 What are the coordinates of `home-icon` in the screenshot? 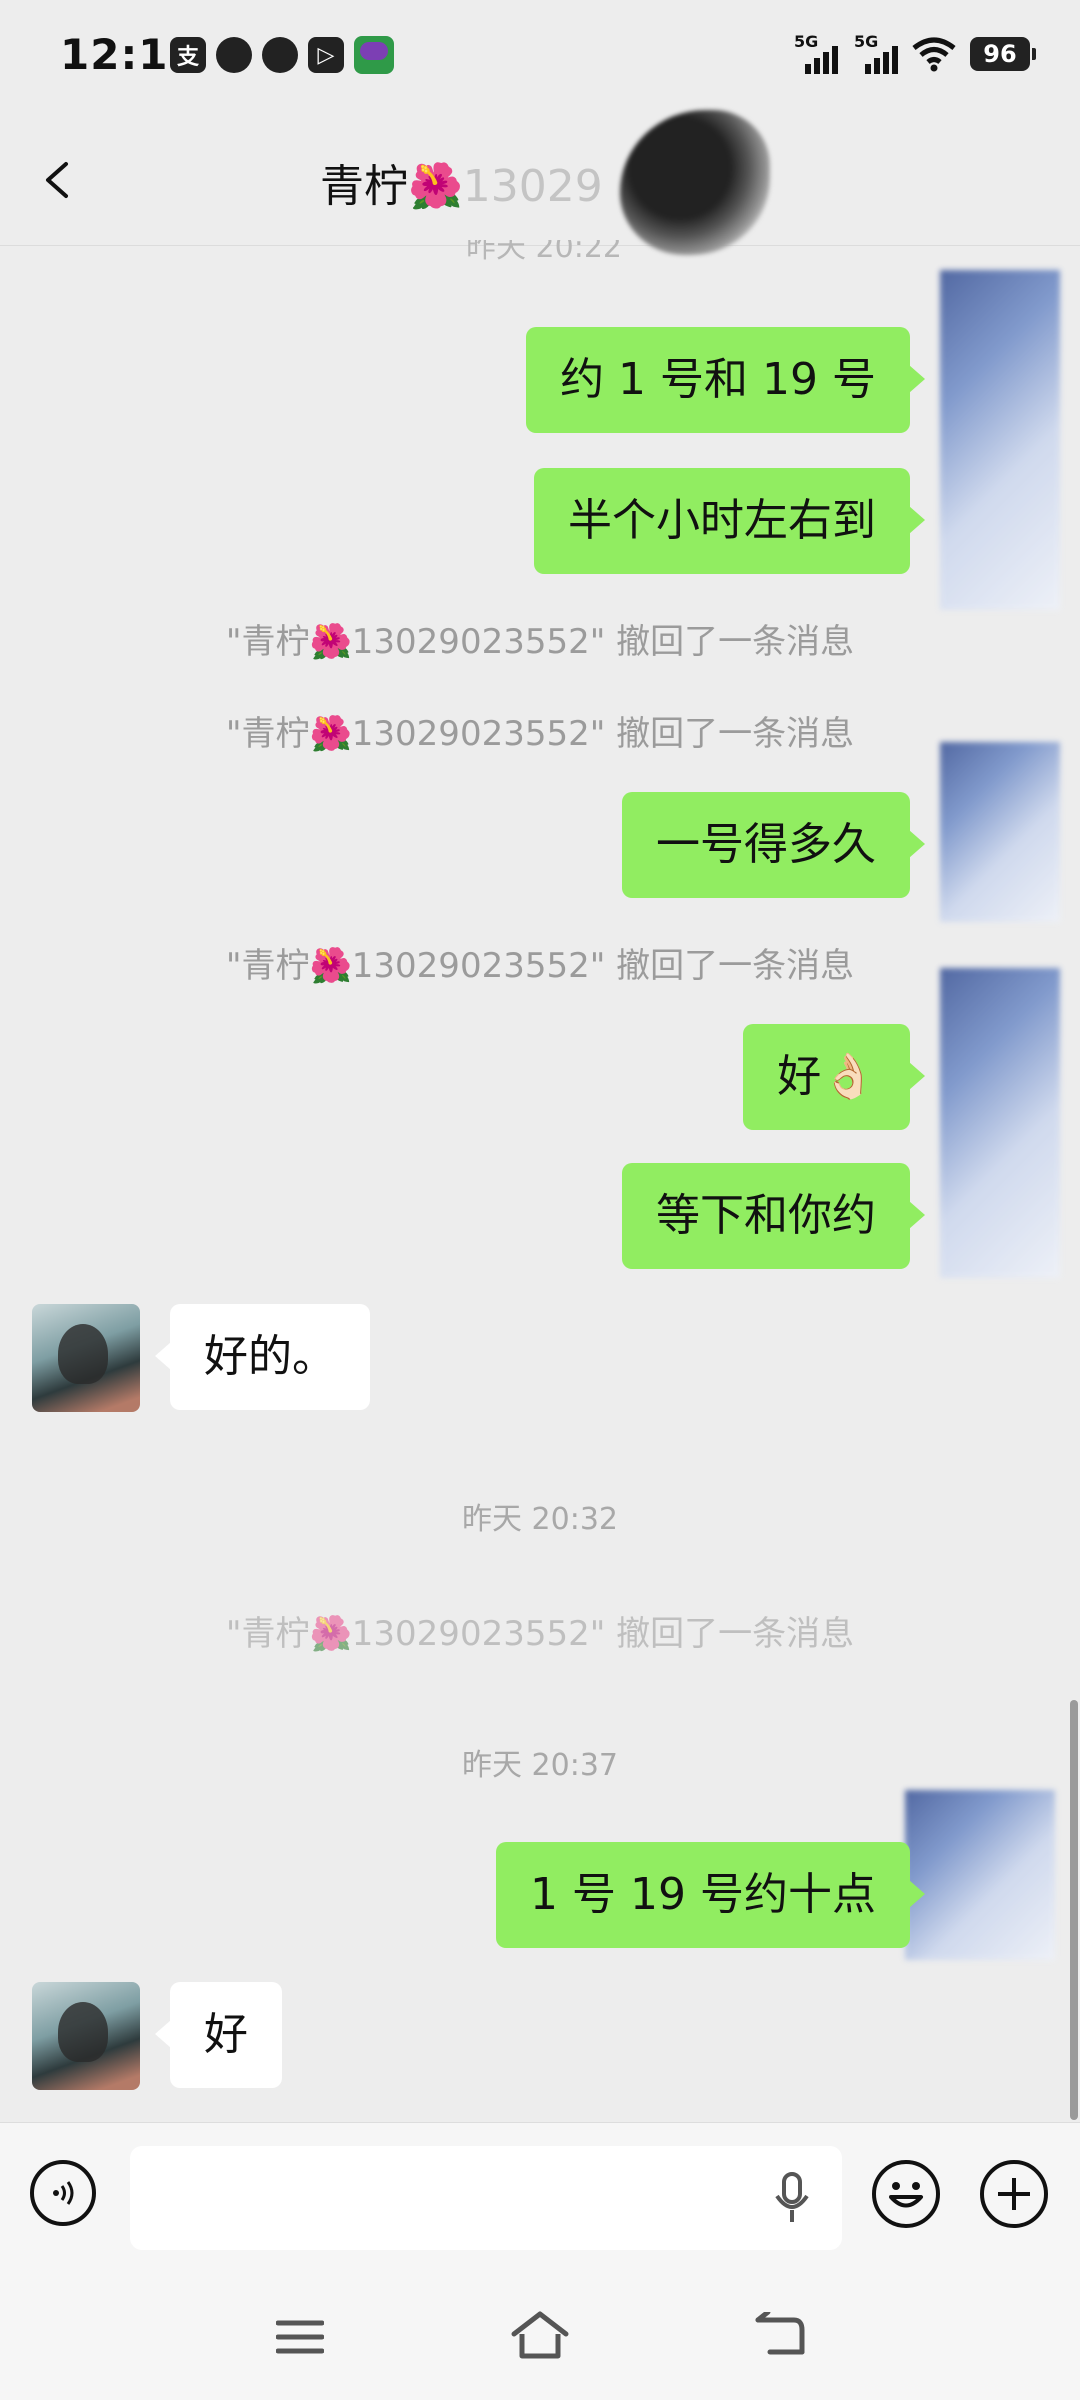 It's located at (540, 2336).